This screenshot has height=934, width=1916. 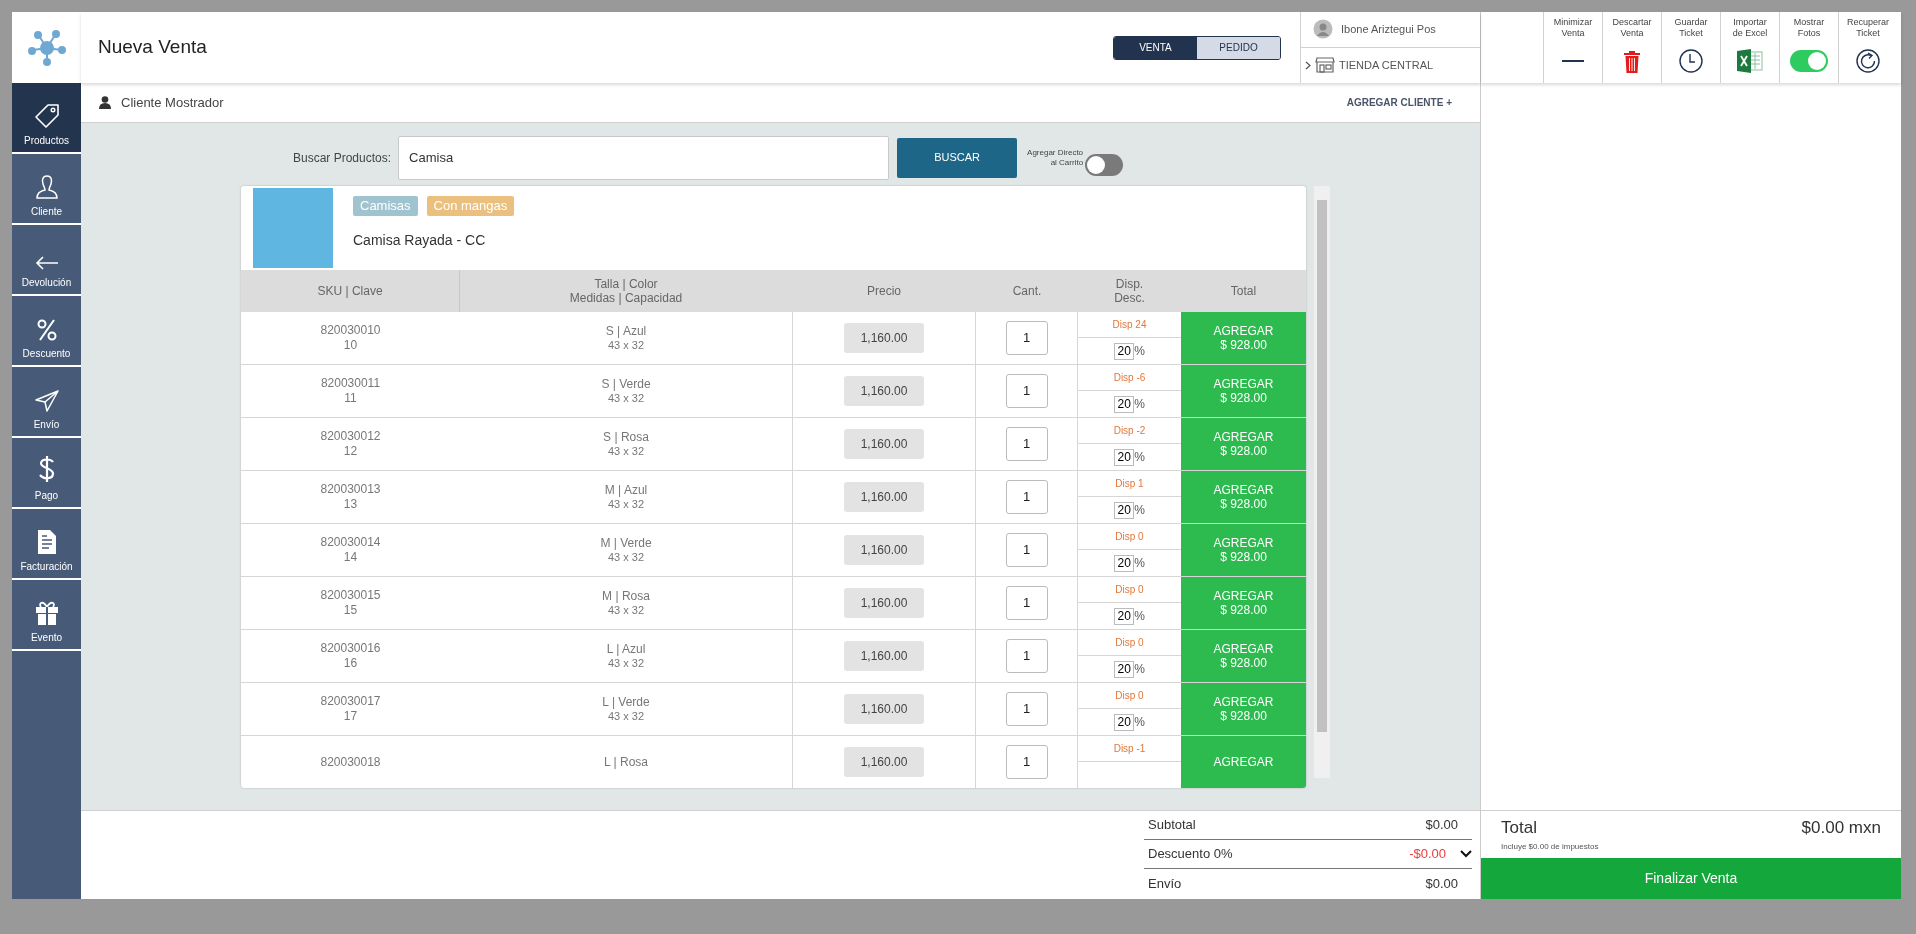 What do you see at coordinates (342, 158) in the screenshot?
I see `search-label: Buscar Productos:` at bounding box center [342, 158].